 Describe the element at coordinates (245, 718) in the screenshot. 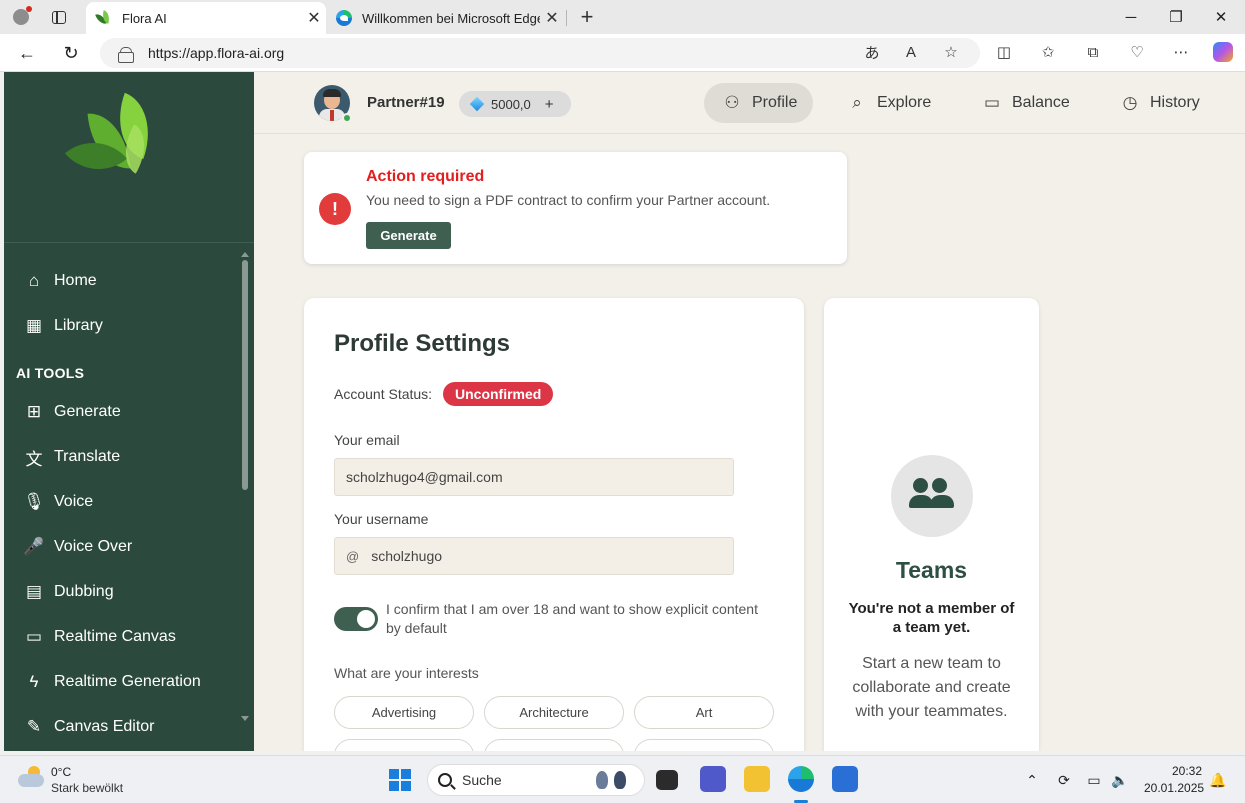

I see `scroll-down-arrow-icon` at that location.